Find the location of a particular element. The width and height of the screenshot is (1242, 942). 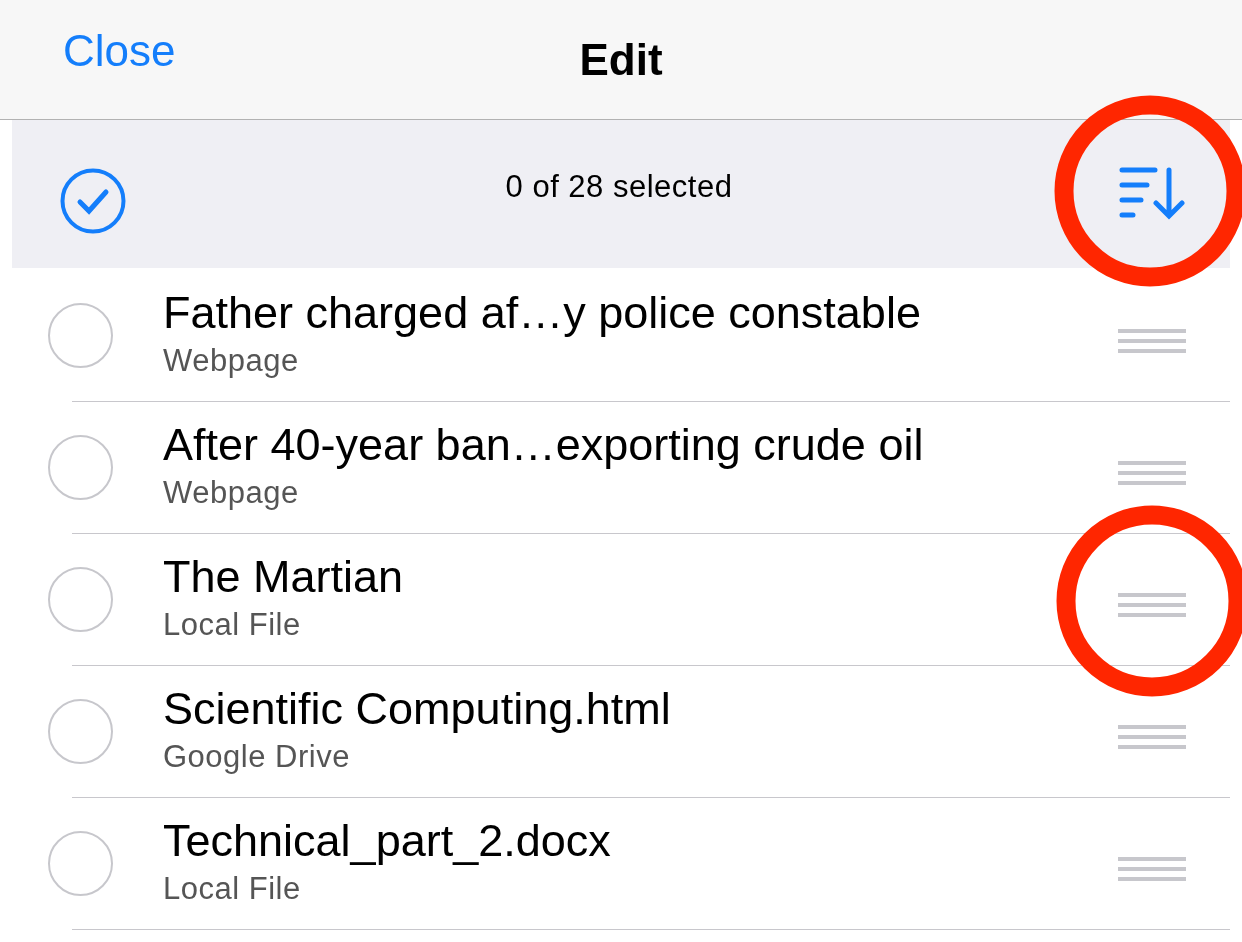

item-title: After 40-year ban…exporting crude oil is located at coordinates (544, 444).